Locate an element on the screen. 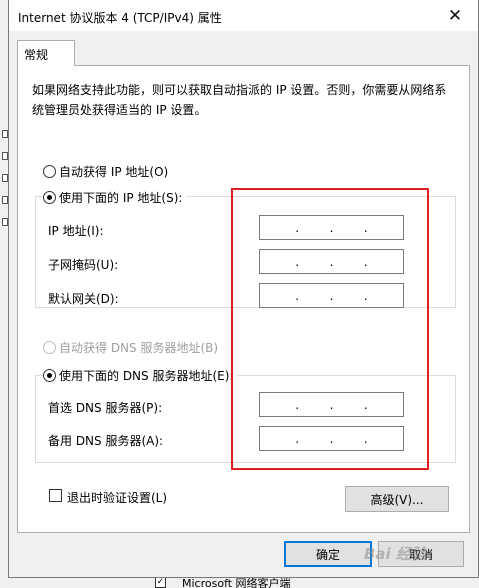 The image size is (479, 588). manual-ip-label: 使用下面的 IP 地址(S): is located at coordinates (121, 198).